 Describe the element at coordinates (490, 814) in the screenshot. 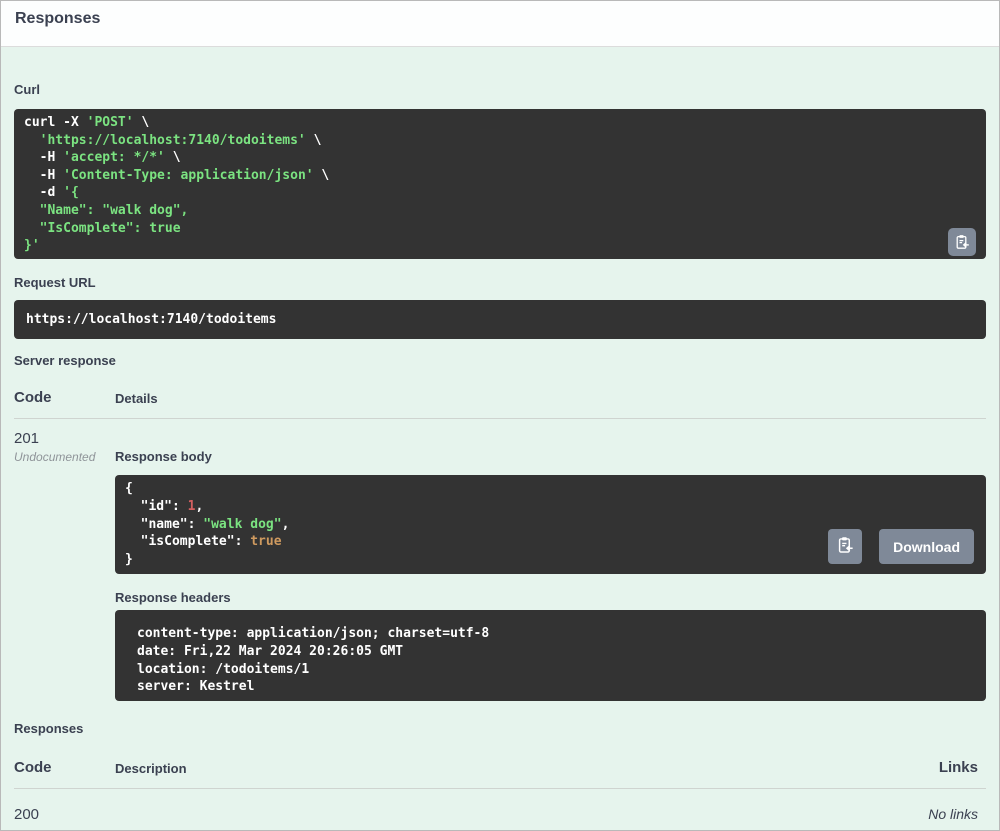

I see `description-cell` at that location.